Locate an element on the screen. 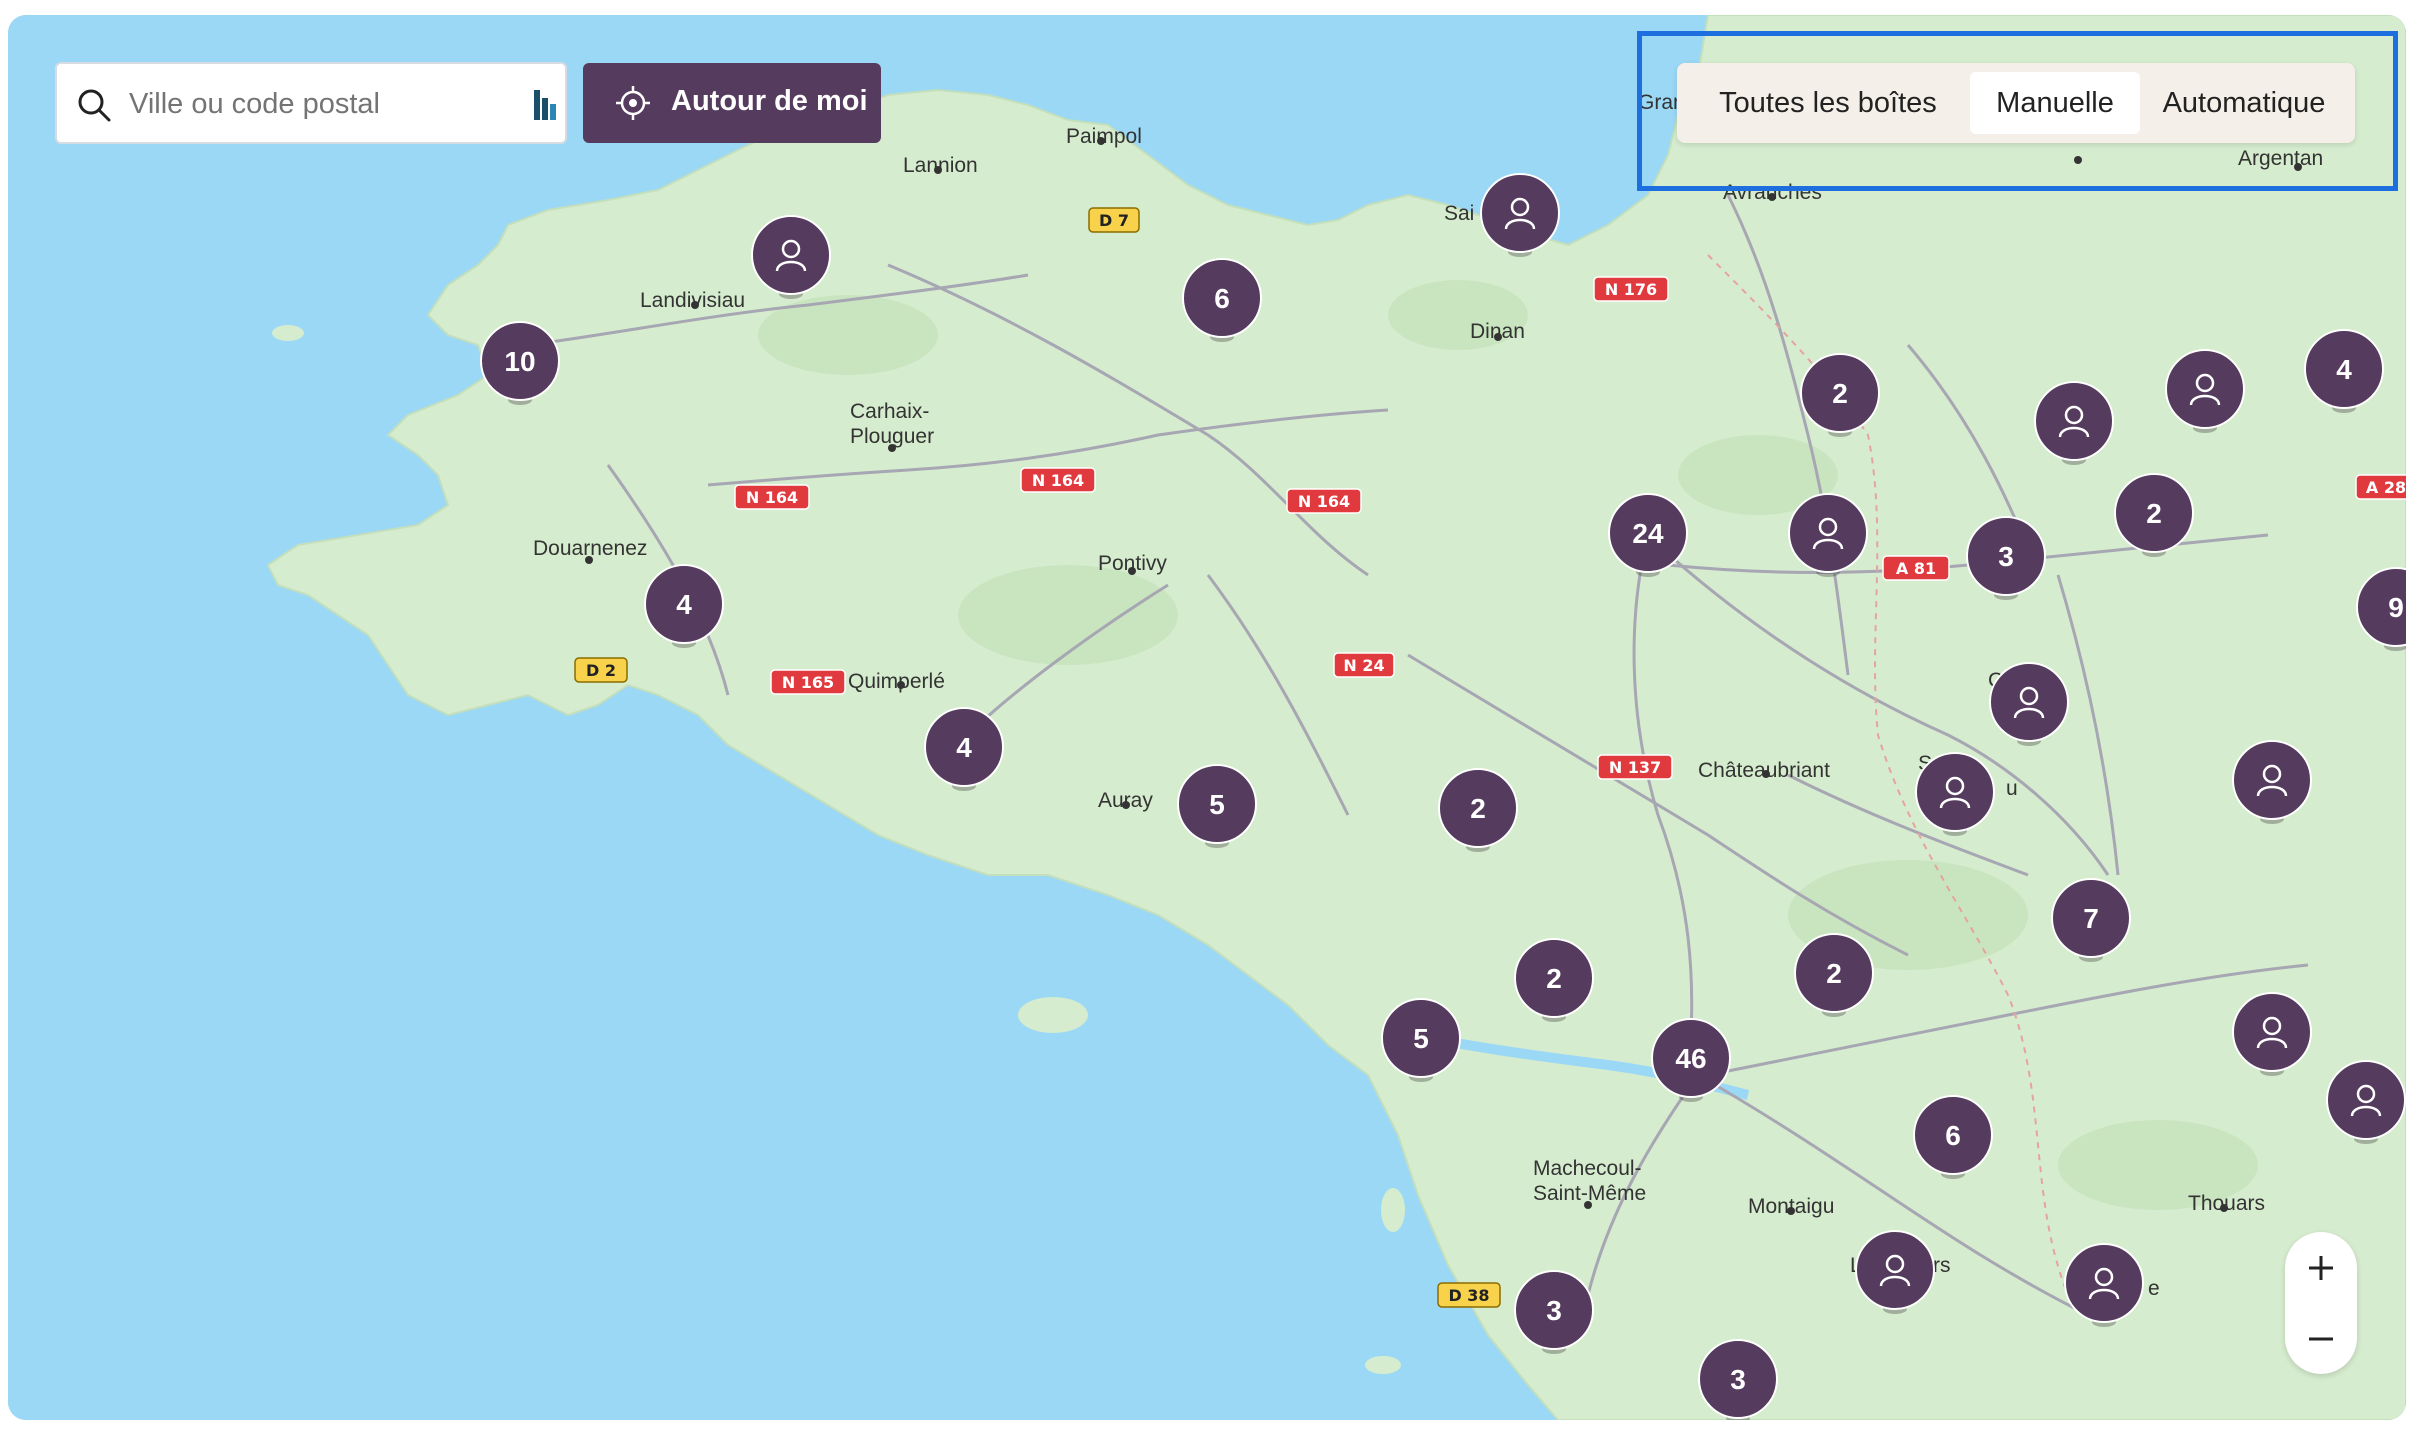 The width and height of the screenshot is (2410, 1430). svg-text: D 7 is located at coordinates (1114, 220).